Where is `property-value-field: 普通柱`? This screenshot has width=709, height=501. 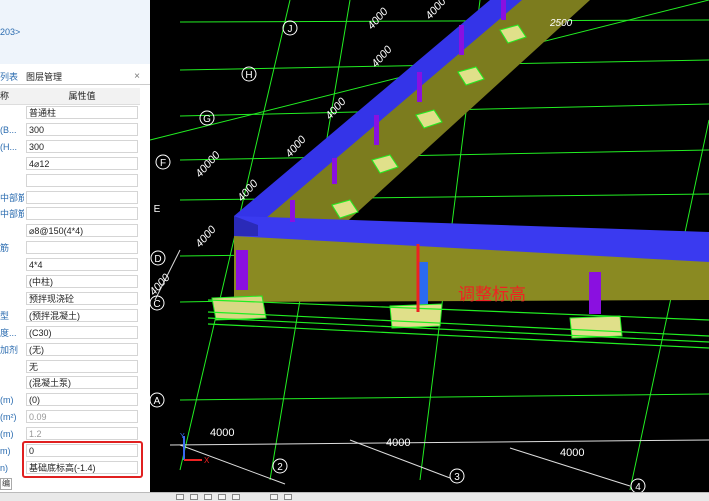
property-value-field: 普通柱 is located at coordinates (82, 112).